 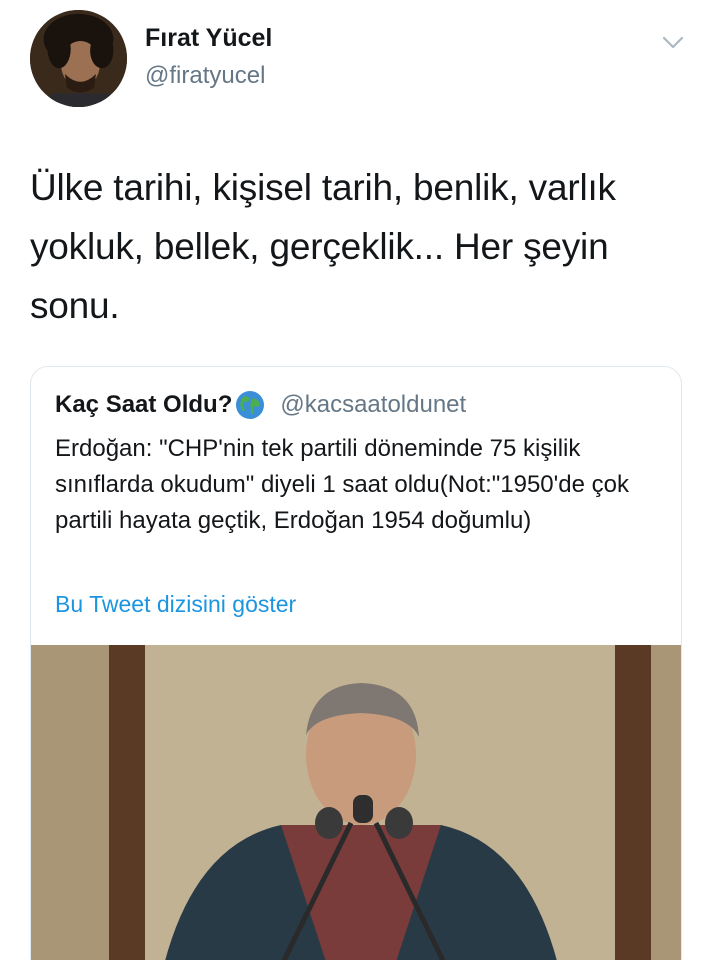 What do you see at coordinates (208, 38) in the screenshot?
I see `author-name: Fırat Yücel` at bounding box center [208, 38].